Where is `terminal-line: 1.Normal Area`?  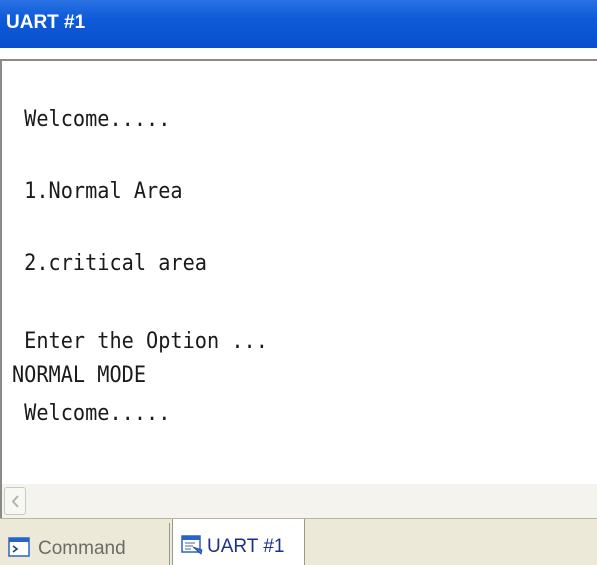
terminal-line: 1.Normal Area is located at coordinates (97, 191).